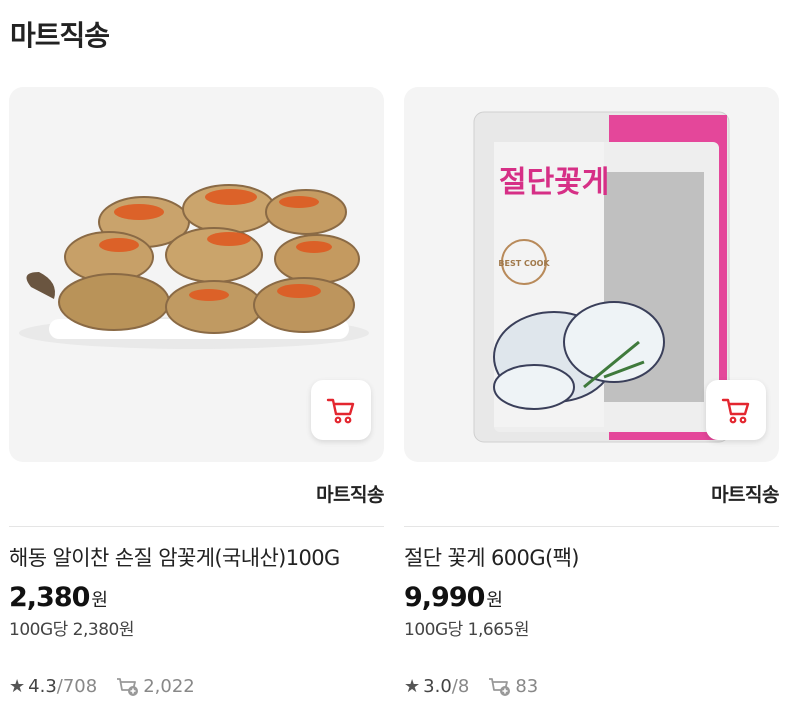 This screenshot has width=787, height=726. Describe the element at coordinates (169, 686) in the screenshot. I see `cart-count-value: 2,022` at that location.